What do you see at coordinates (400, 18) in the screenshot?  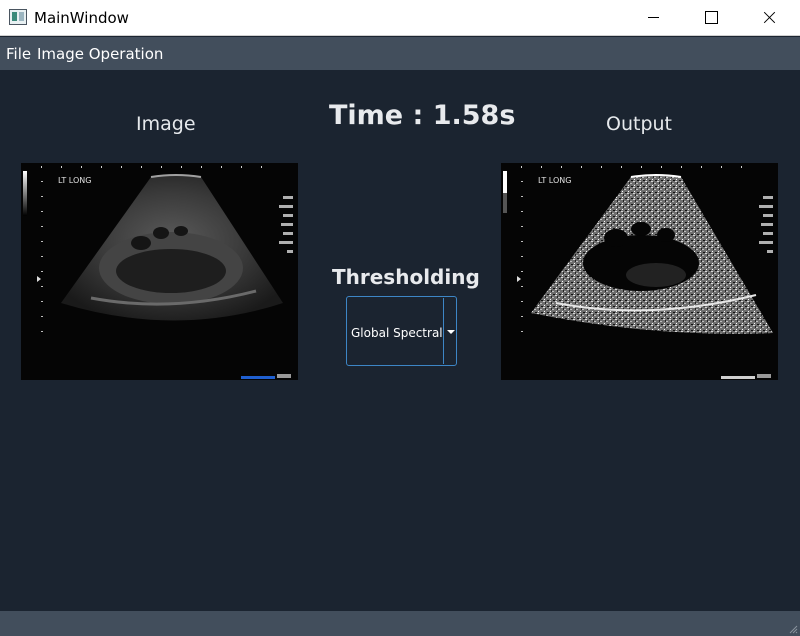 I see `title-bar: MainWindow` at bounding box center [400, 18].